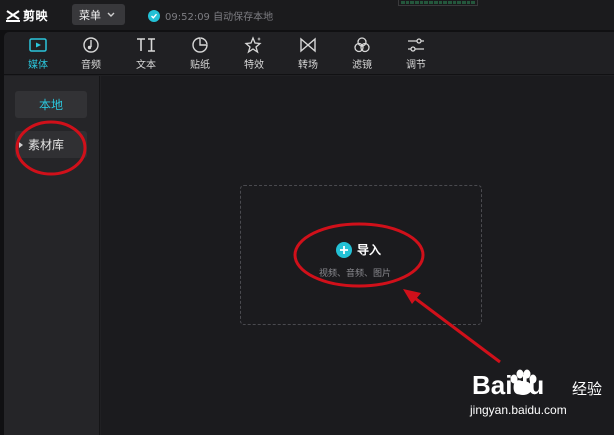  I want to click on import-dropzone: 导入 视频、音频、图片, so click(361, 255).